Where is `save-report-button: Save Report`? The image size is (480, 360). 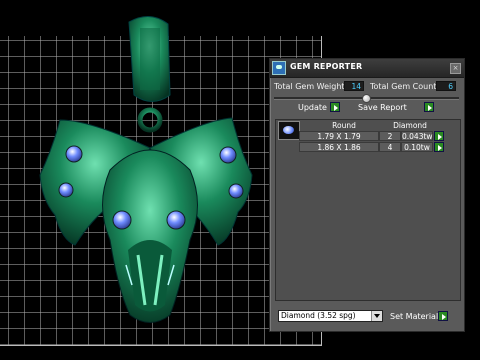
save-report-button: Save Report is located at coordinates (397, 107).